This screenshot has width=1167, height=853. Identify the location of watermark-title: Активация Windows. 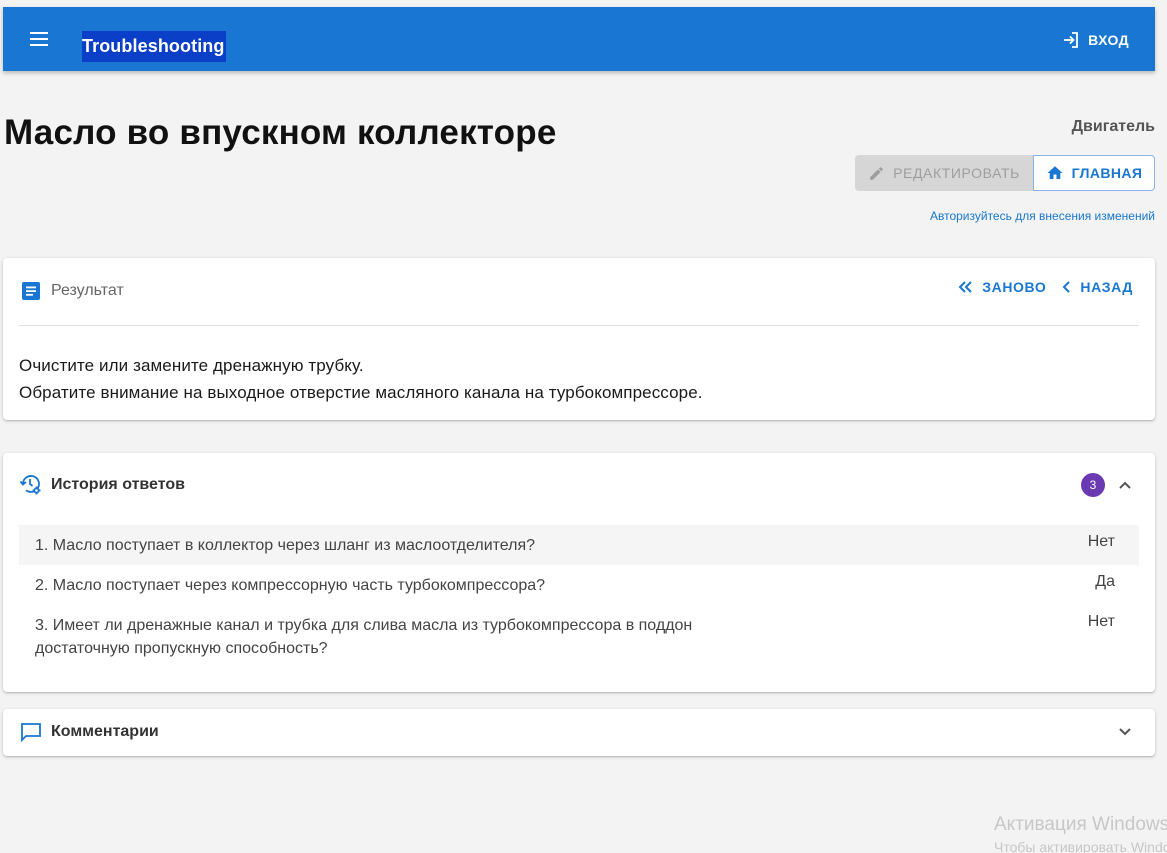
(1080, 824).